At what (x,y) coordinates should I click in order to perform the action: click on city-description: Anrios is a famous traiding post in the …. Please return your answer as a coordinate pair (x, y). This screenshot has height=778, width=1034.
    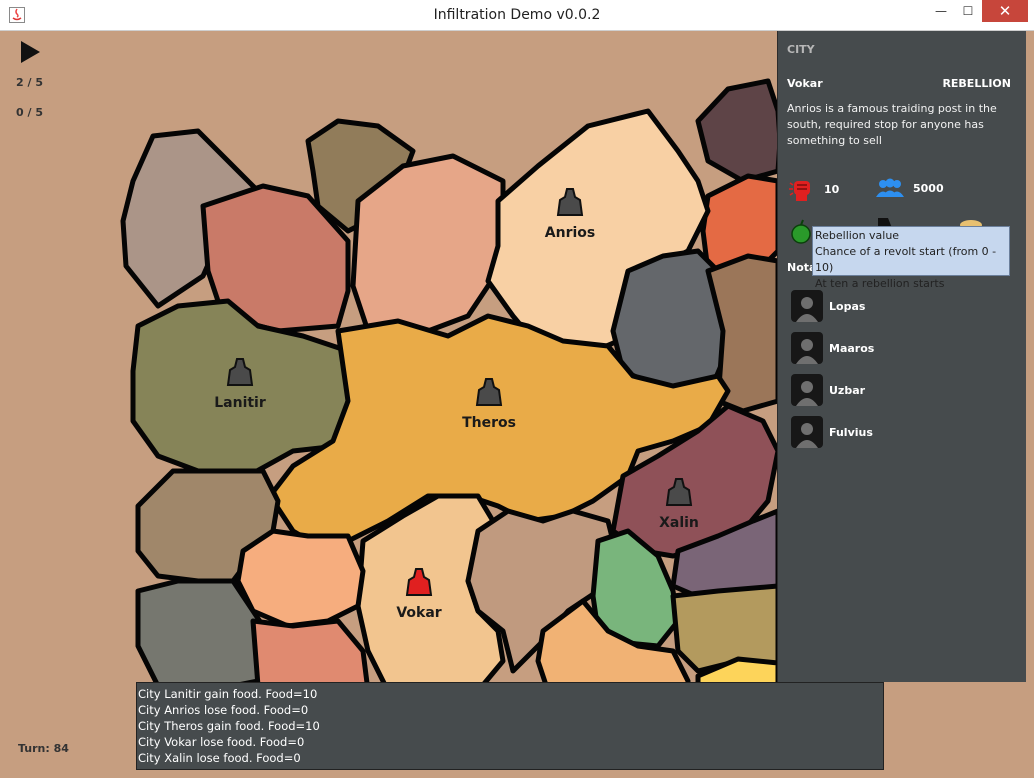
    Looking at the image, I should click on (892, 124).